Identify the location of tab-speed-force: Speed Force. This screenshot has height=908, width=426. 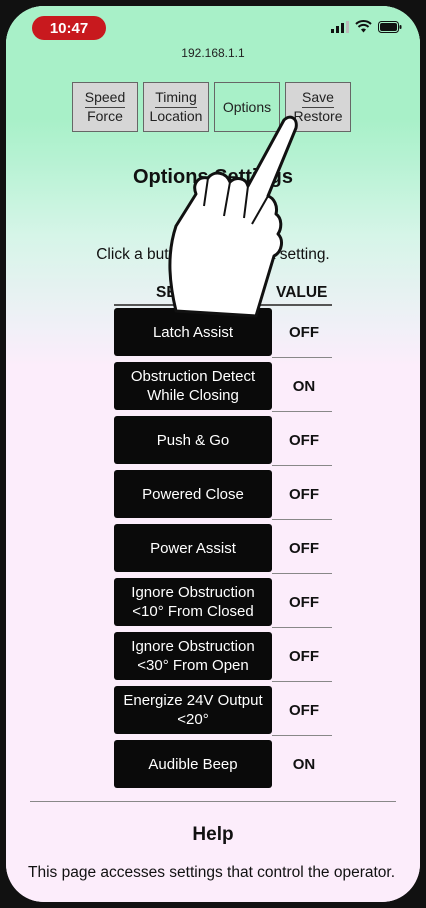
(105, 107).